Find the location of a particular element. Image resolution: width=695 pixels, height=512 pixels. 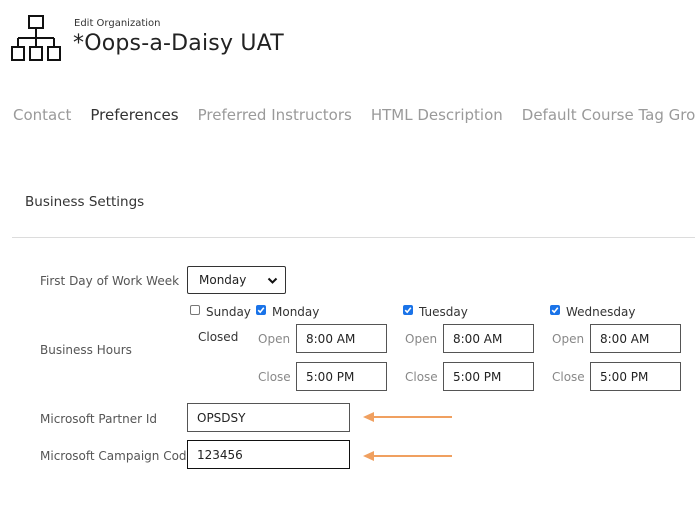

monday-close-input: 5:00 PM is located at coordinates (341, 376).